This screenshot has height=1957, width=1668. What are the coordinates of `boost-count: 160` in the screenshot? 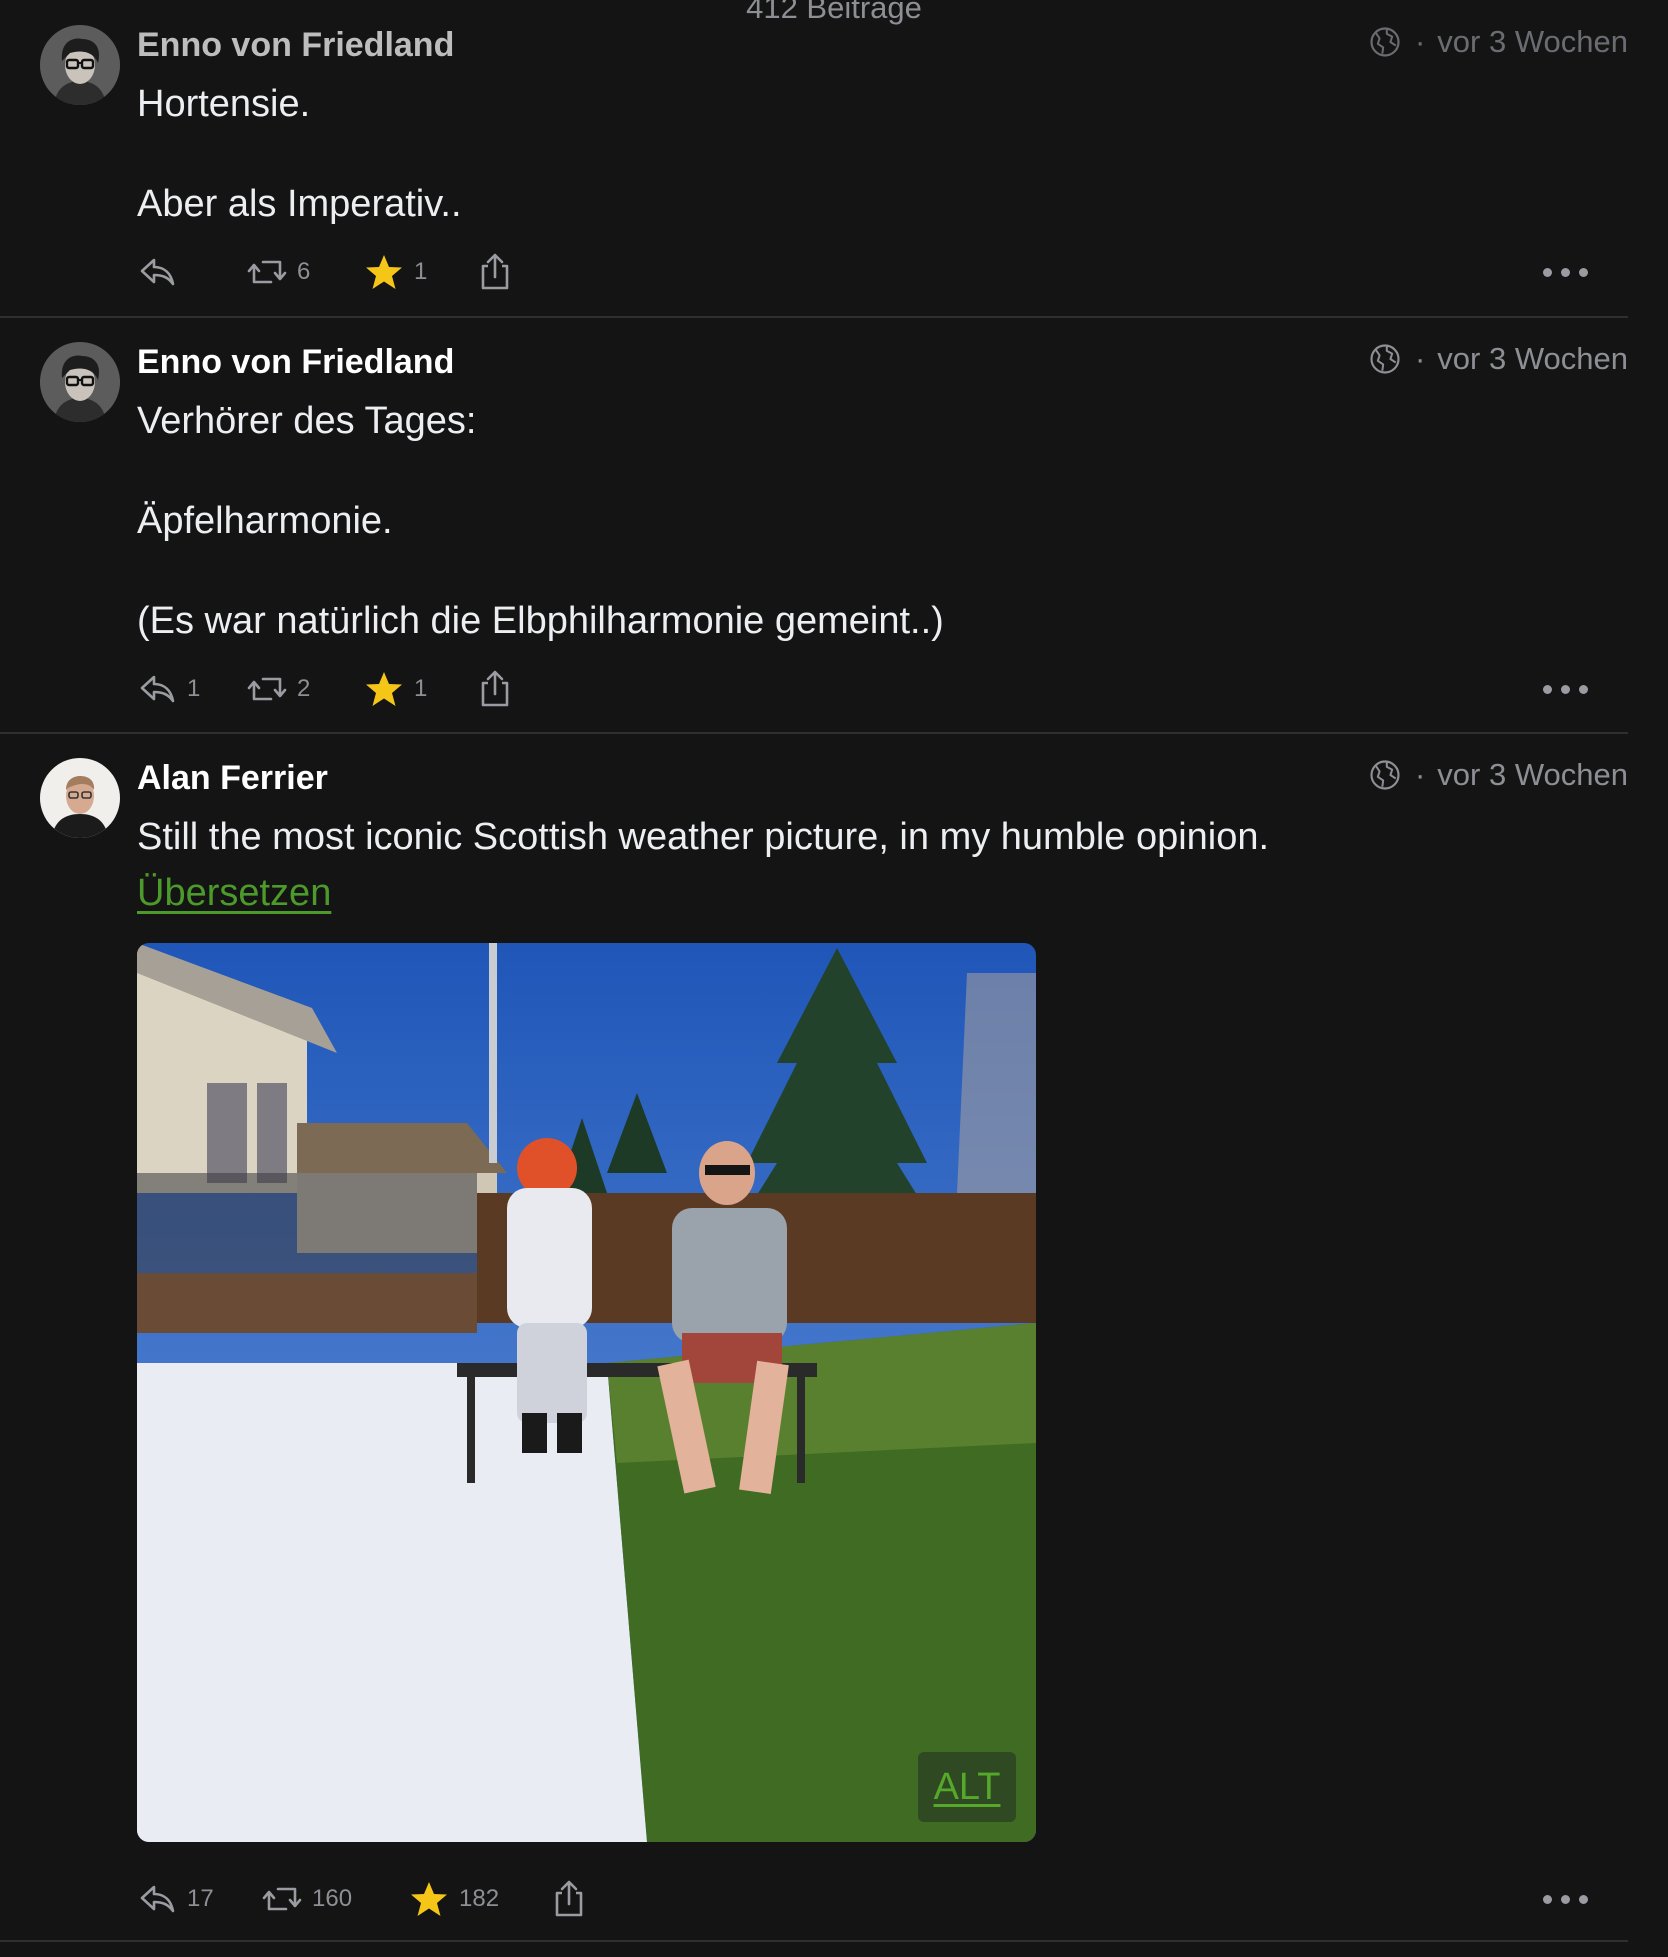 It's located at (332, 1898).